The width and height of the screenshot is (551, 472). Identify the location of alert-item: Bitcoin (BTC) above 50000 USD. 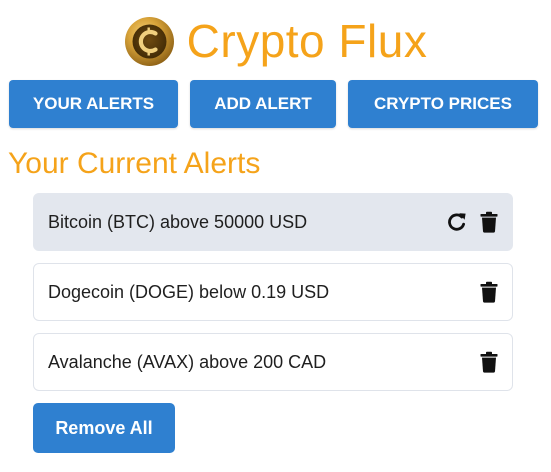
(273, 222).